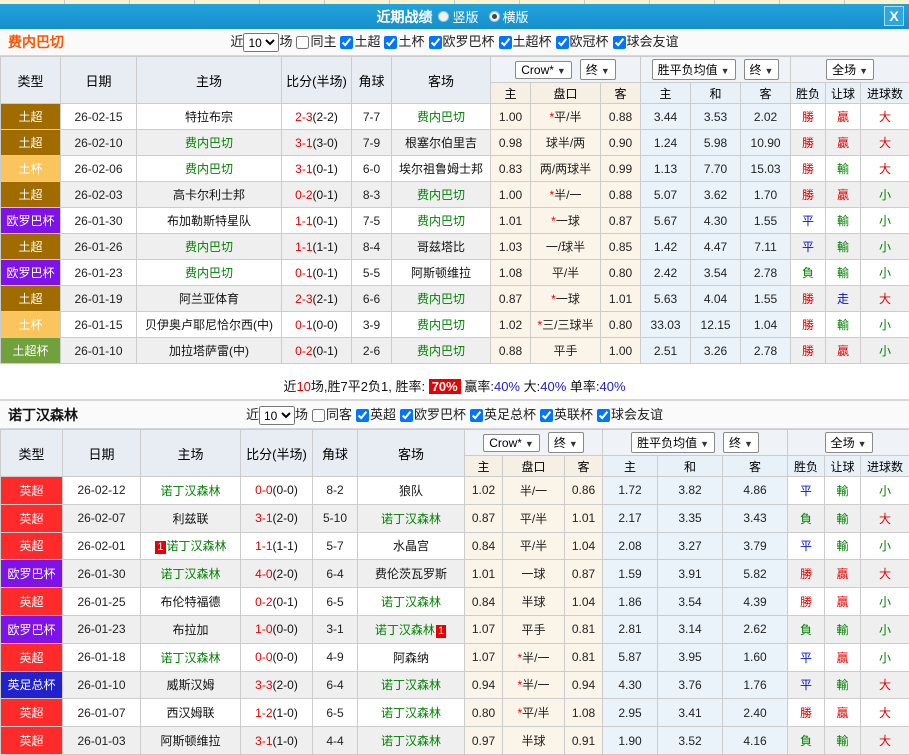 This screenshot has width=909, height=755. What do you see at coordinates (371, 220) in the screenshot?
I see `corner-count: 7-5` at bounding box center [371, 220].